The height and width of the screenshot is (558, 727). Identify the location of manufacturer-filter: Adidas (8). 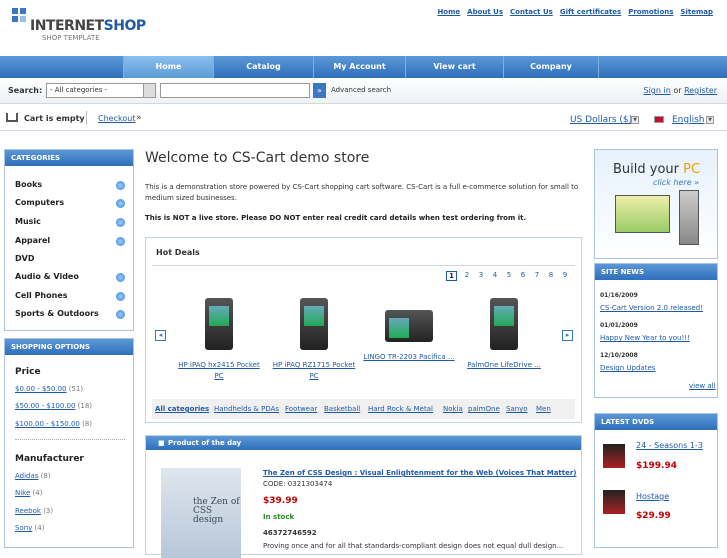
(33, 476).